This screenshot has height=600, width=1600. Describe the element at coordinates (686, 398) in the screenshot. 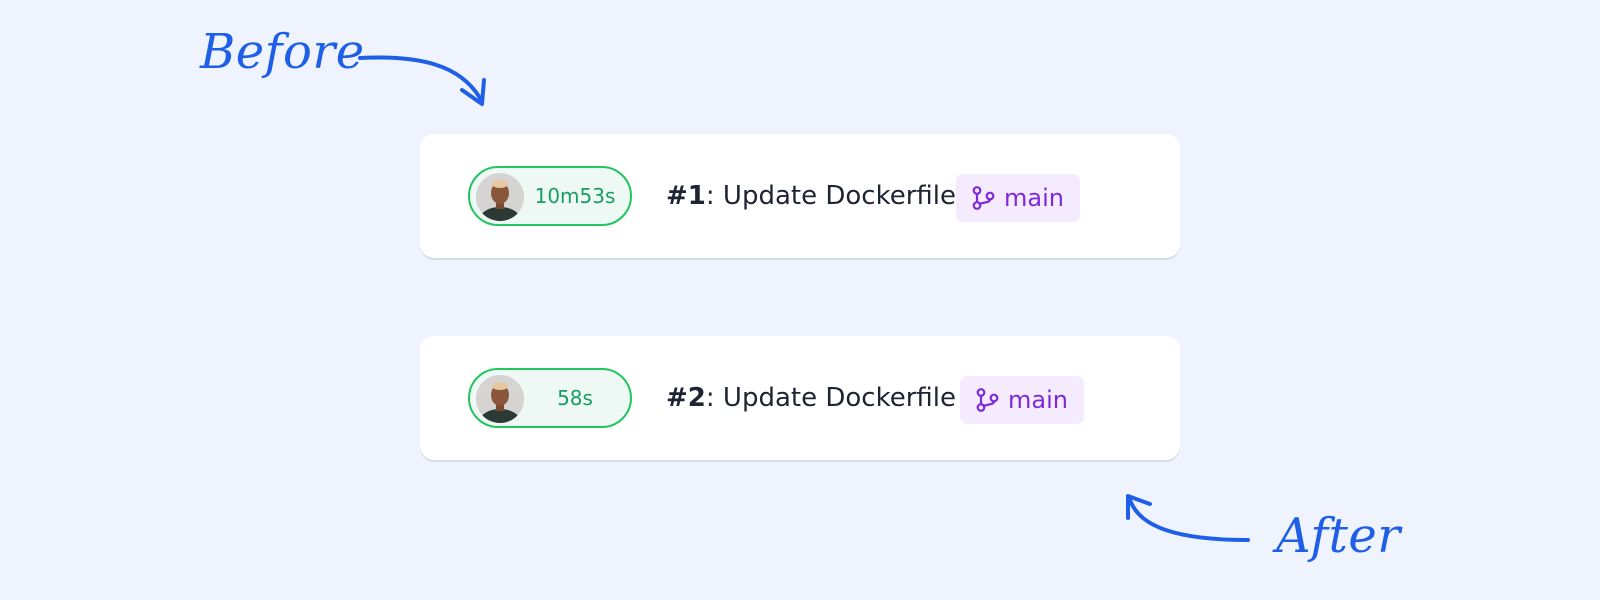

I see `run-number: #2` at that location.